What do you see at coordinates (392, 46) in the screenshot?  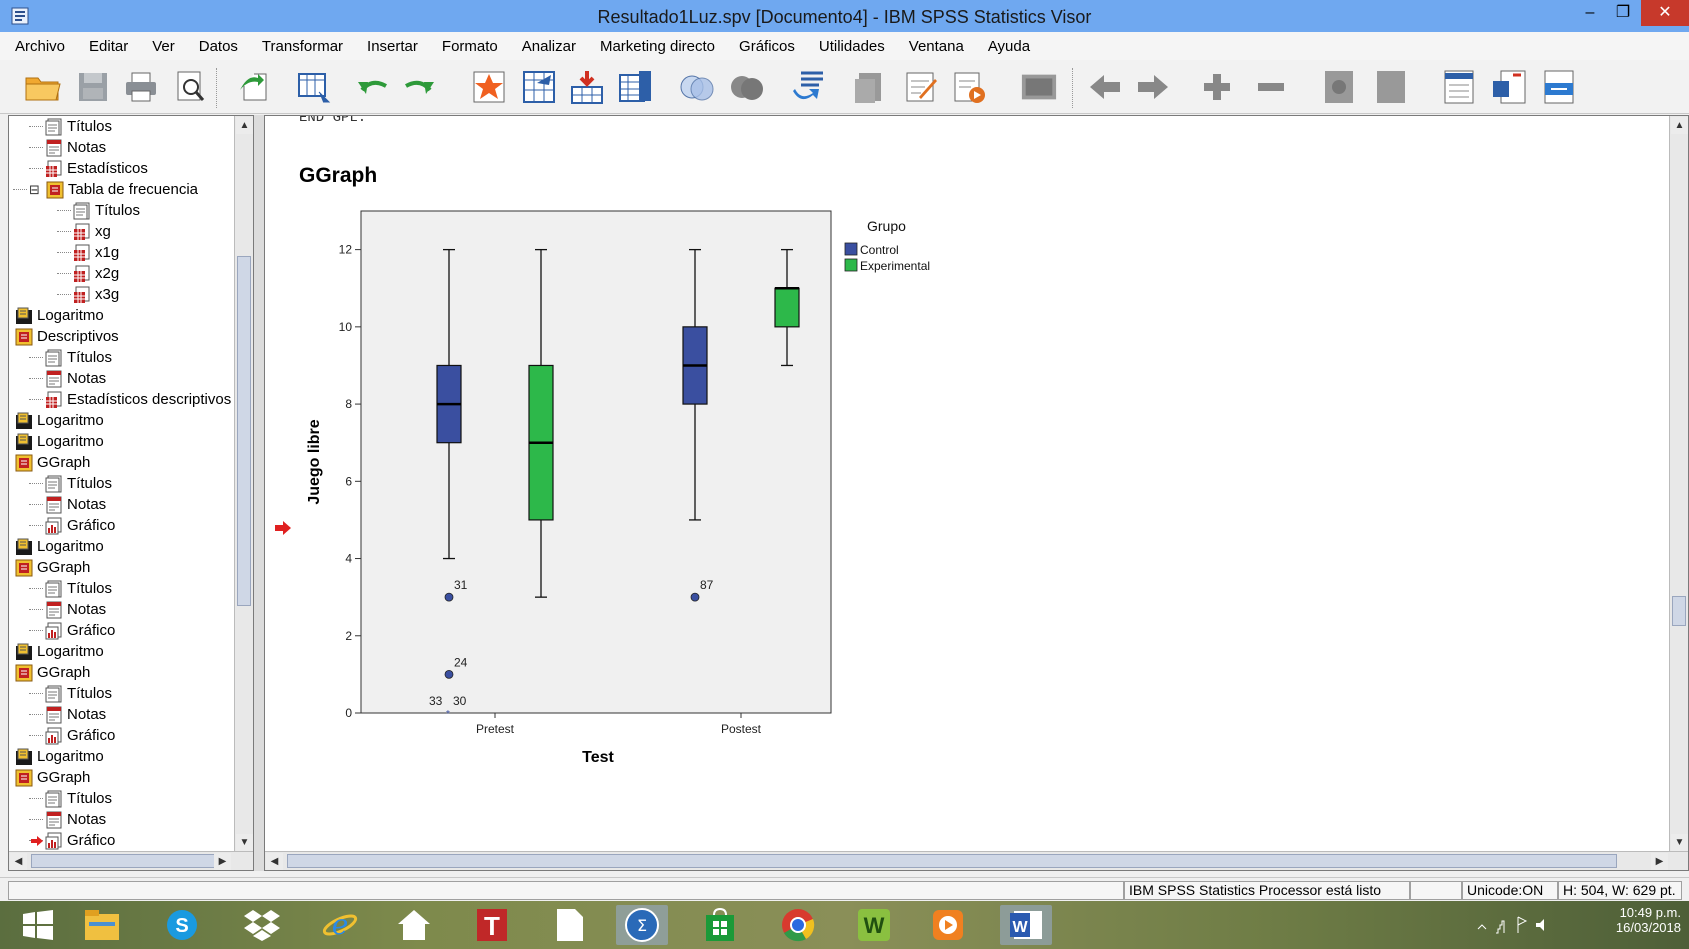 I see `menu-insertar: Insertar` at bounding box center [392, 46].